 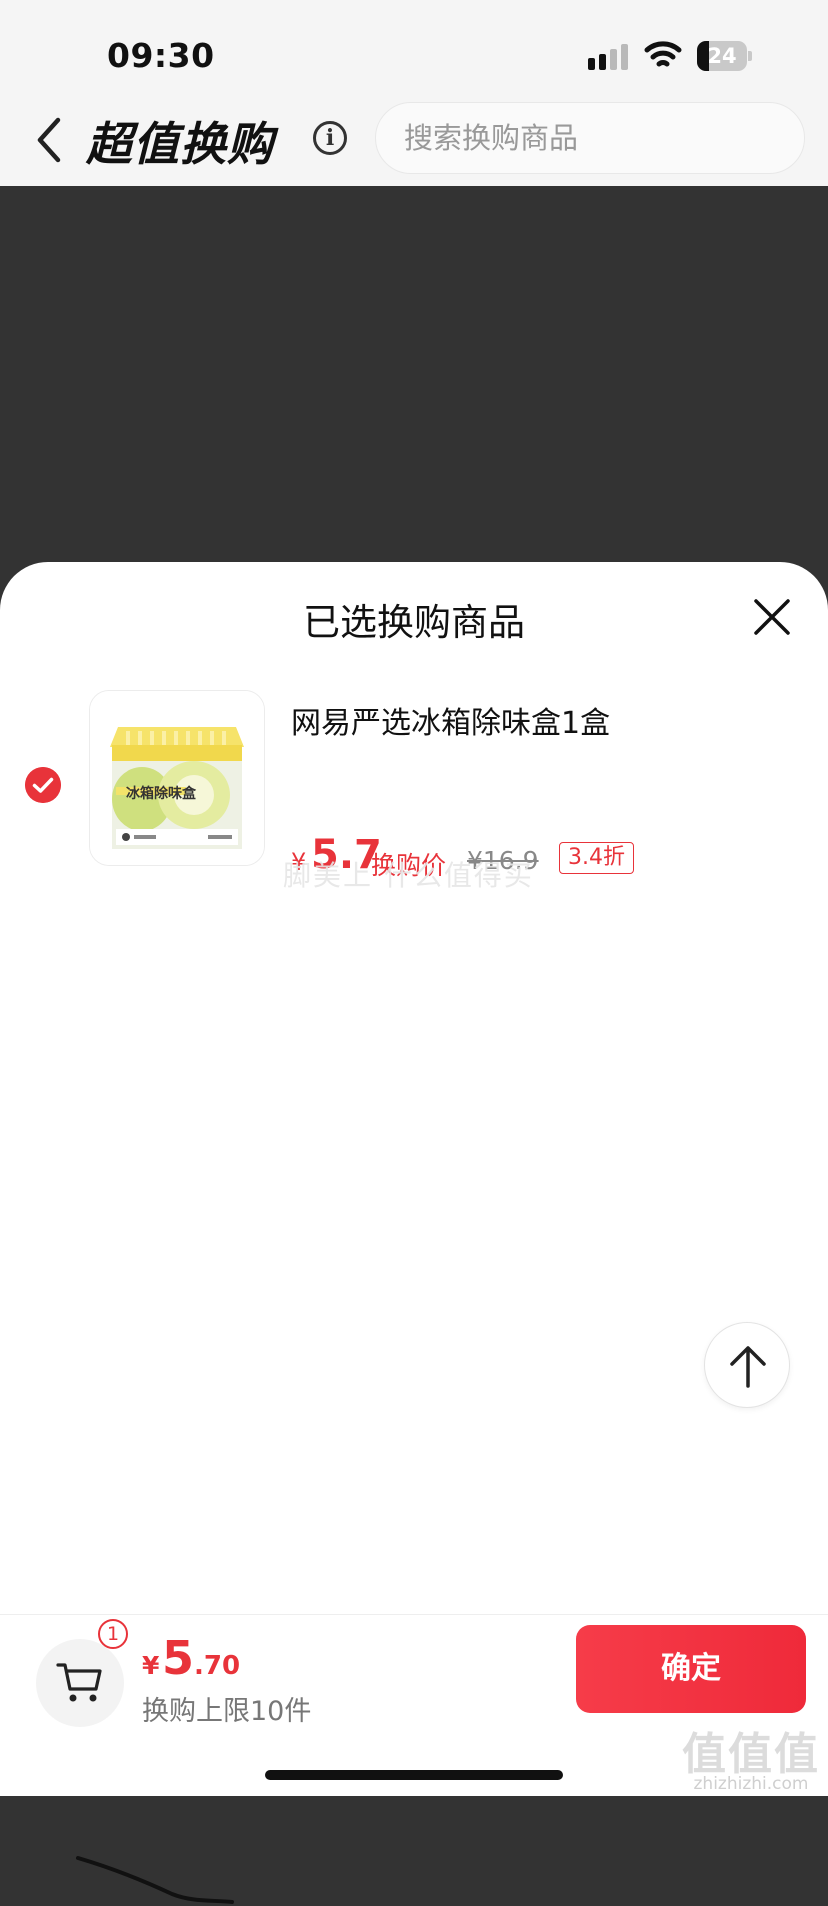 What do you see at coordinates (113, 1634) in the screenshot?
I see `cart-count-badge: 1` at bounding box center [113, 1634].